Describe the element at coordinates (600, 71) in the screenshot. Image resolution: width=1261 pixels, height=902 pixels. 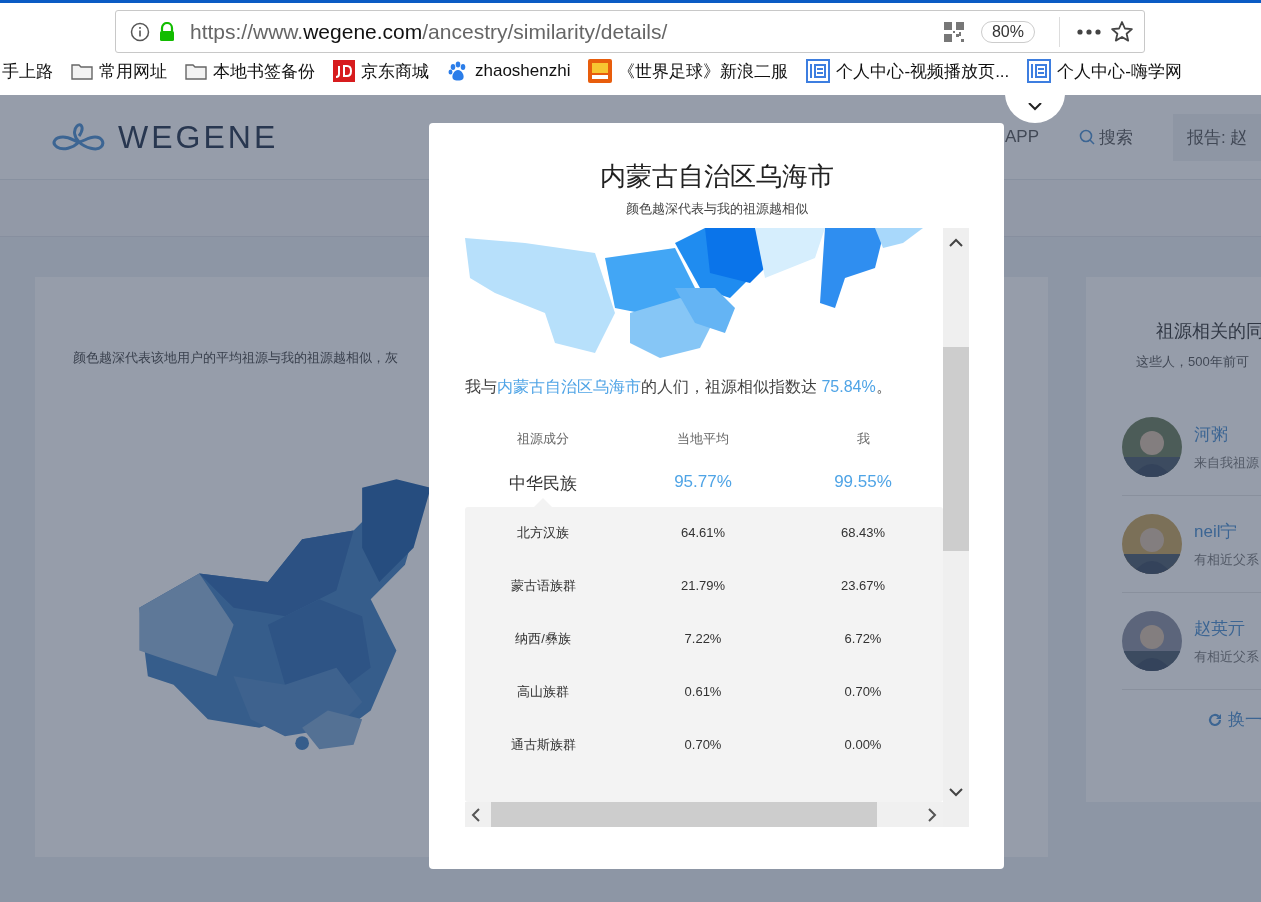
I see `game-icon` at that location.